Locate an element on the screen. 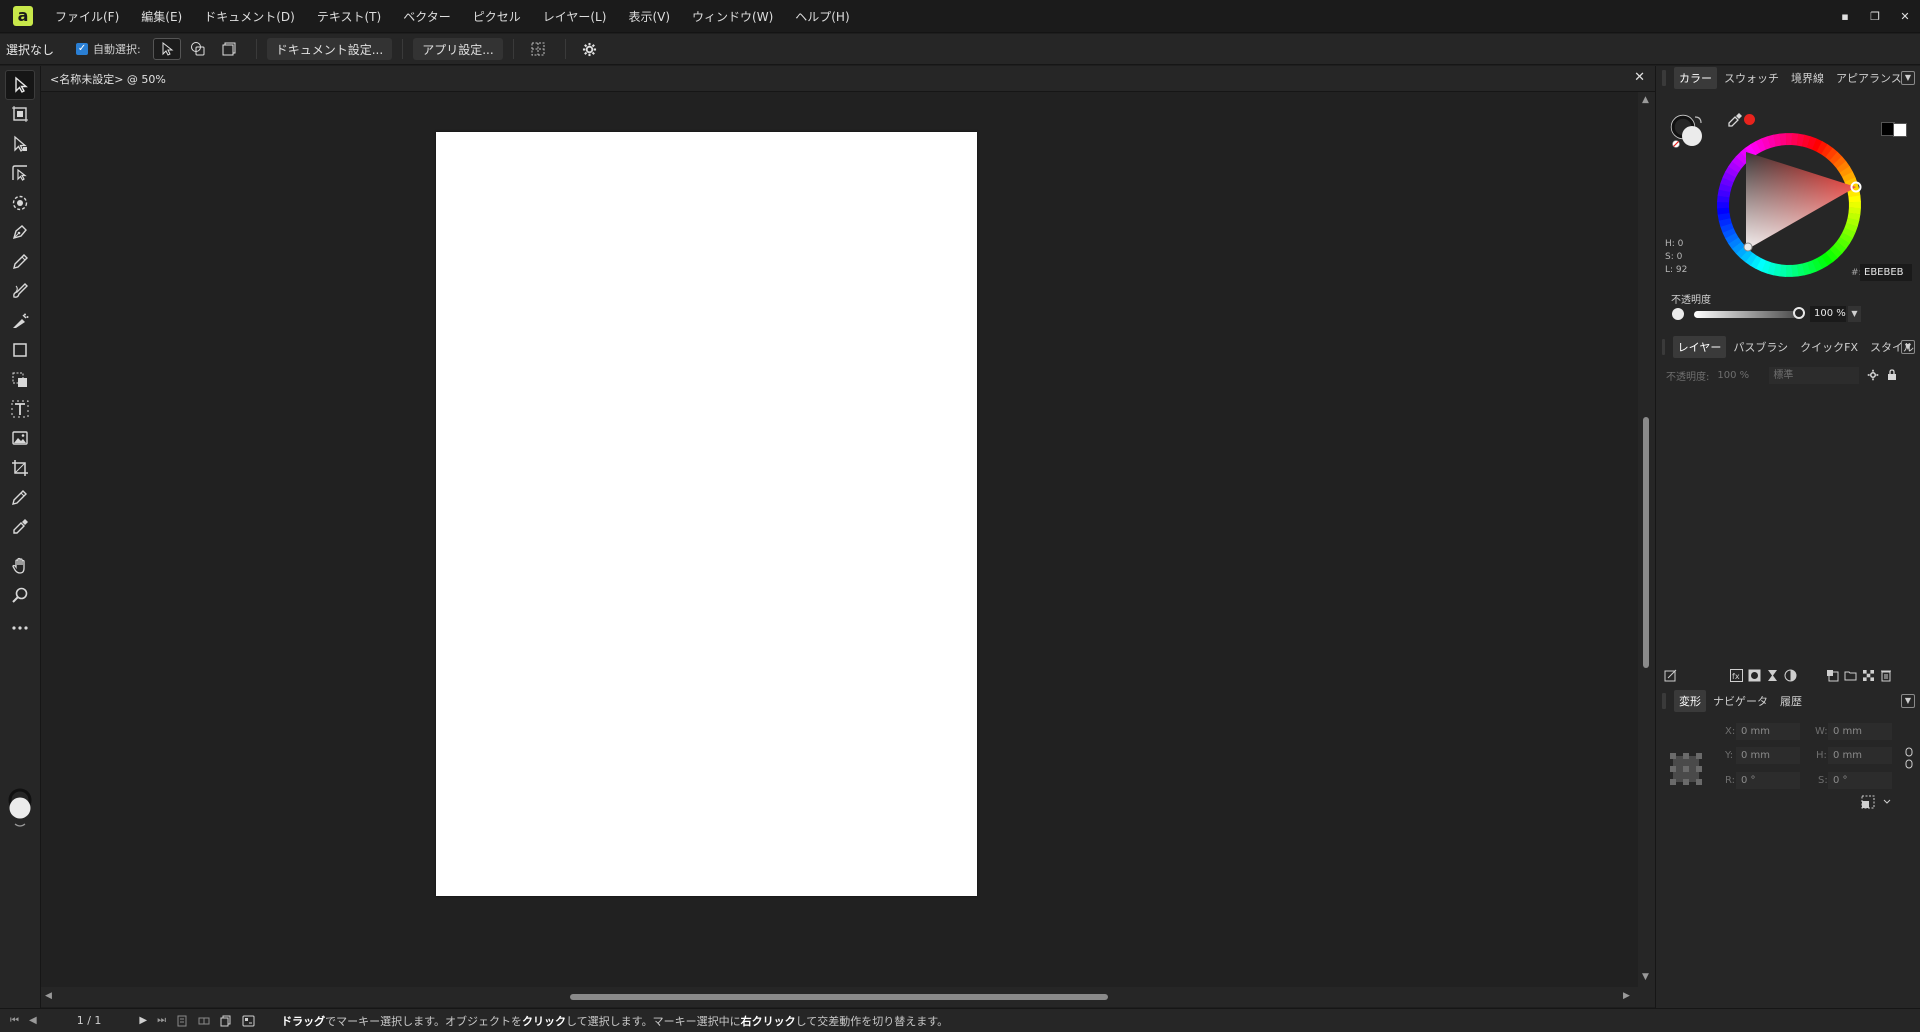  last-page-icon: ⏭ is located at coordinates (161, 1020).